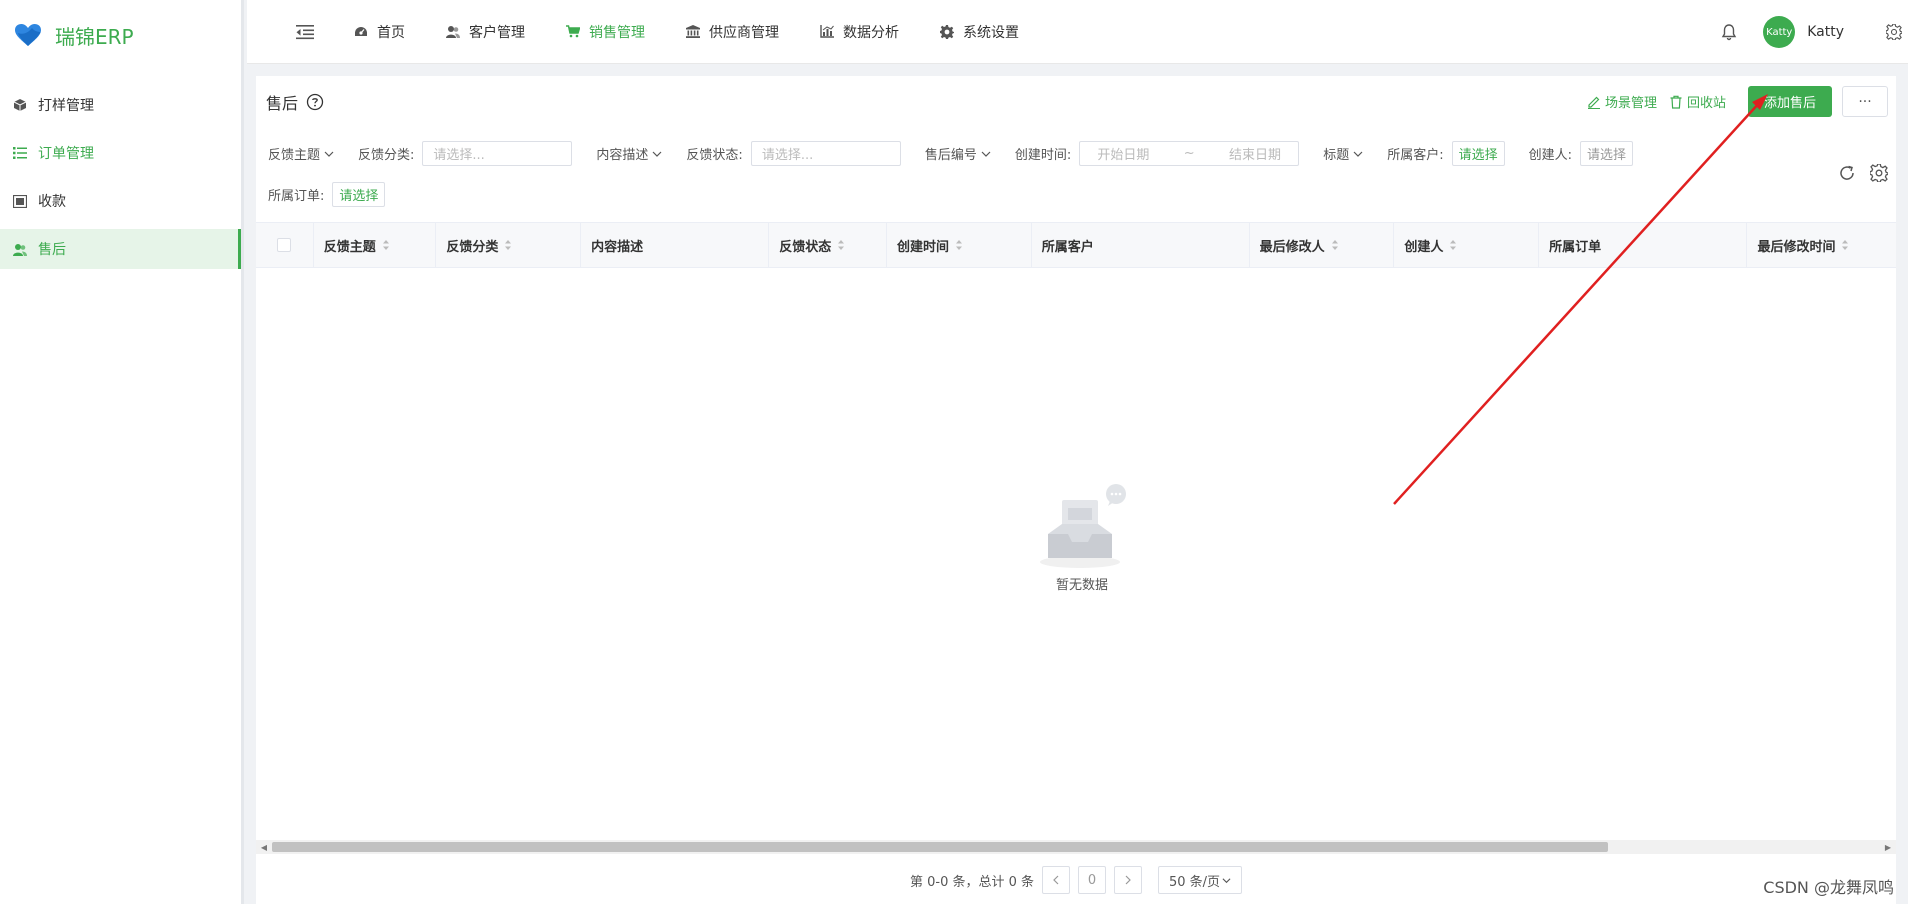 Image resolution: width=1908 pixels, height=904 pixels. What do you see at coordinates (1322, 245) in the screenshot?
I see `column-header-last-modifier: 最后修改人` at bounding box center [1322, 245].